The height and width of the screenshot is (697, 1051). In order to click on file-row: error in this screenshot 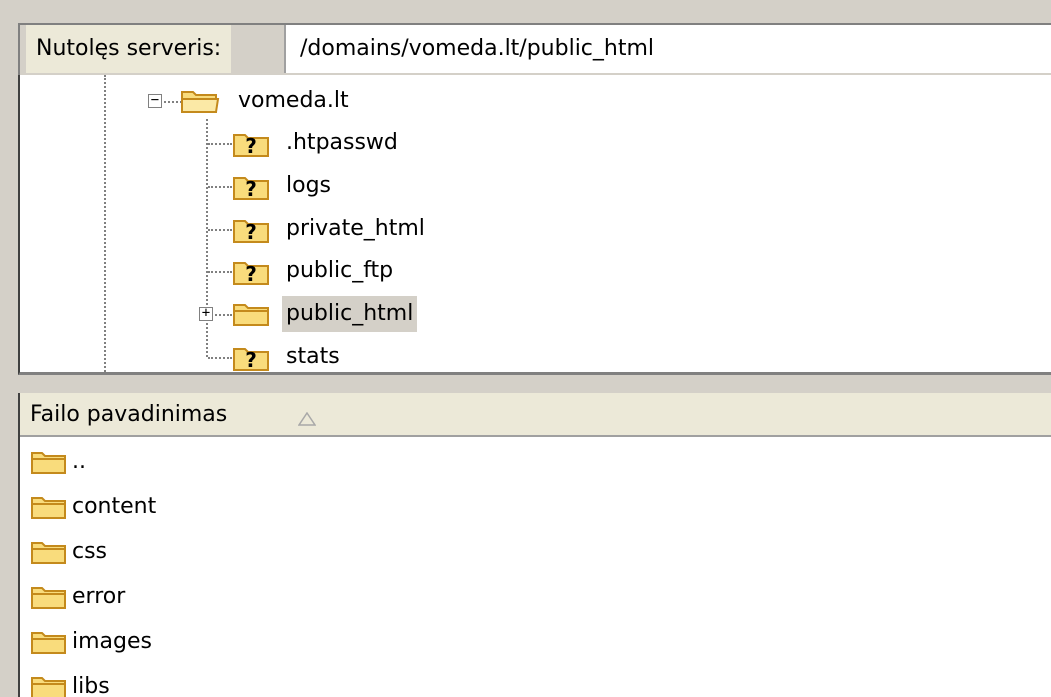, I will do `click(520, 596)`.